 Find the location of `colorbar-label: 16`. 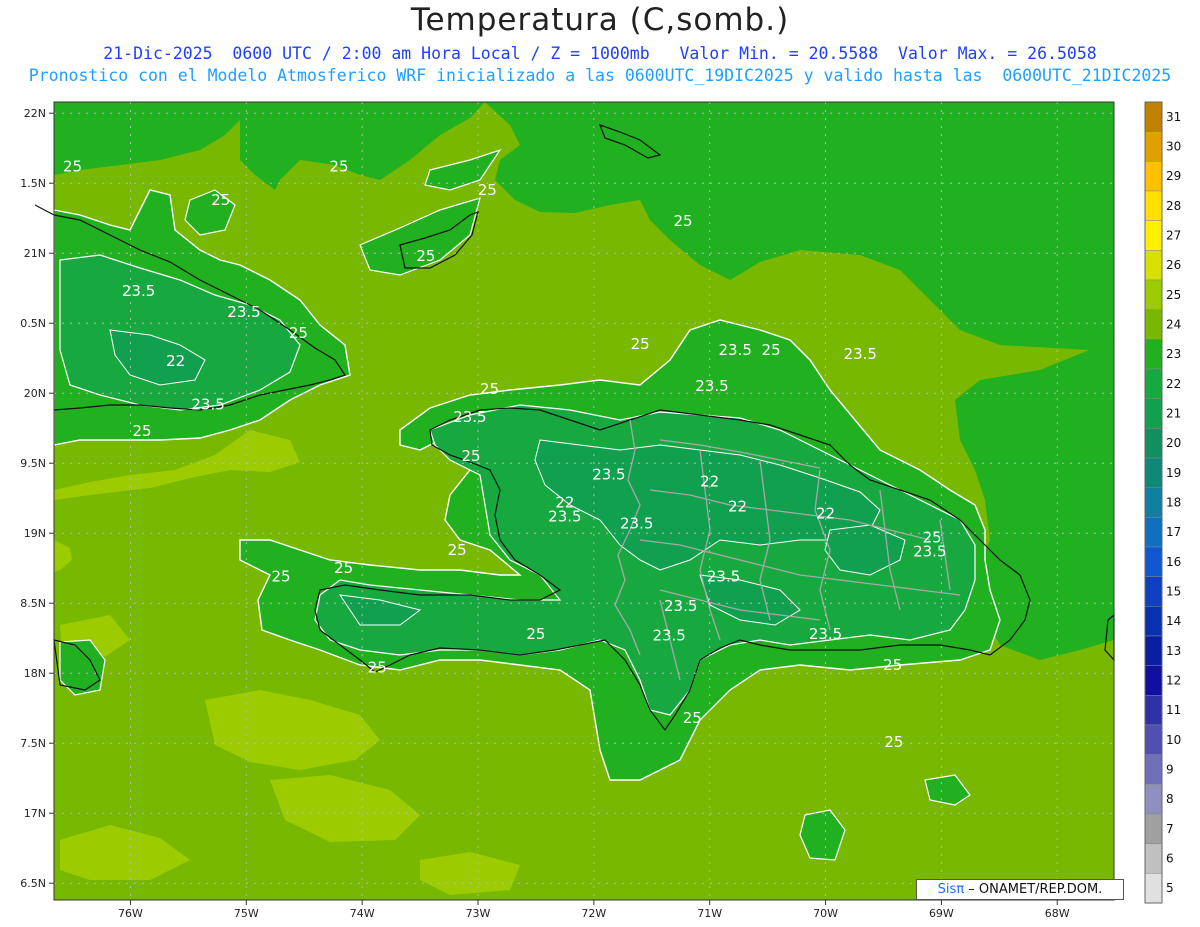

colorbar-label: 16 is located at coordinates (1173, 562).